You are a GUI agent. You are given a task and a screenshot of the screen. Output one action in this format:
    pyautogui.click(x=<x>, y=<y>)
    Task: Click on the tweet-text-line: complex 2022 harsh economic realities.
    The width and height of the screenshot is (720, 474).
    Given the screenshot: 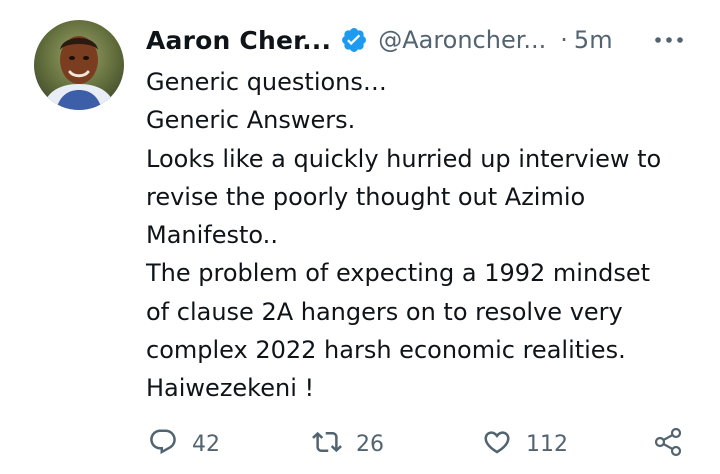 What is the action you would take?
    pyautogui.click(x=386, y=350)
    